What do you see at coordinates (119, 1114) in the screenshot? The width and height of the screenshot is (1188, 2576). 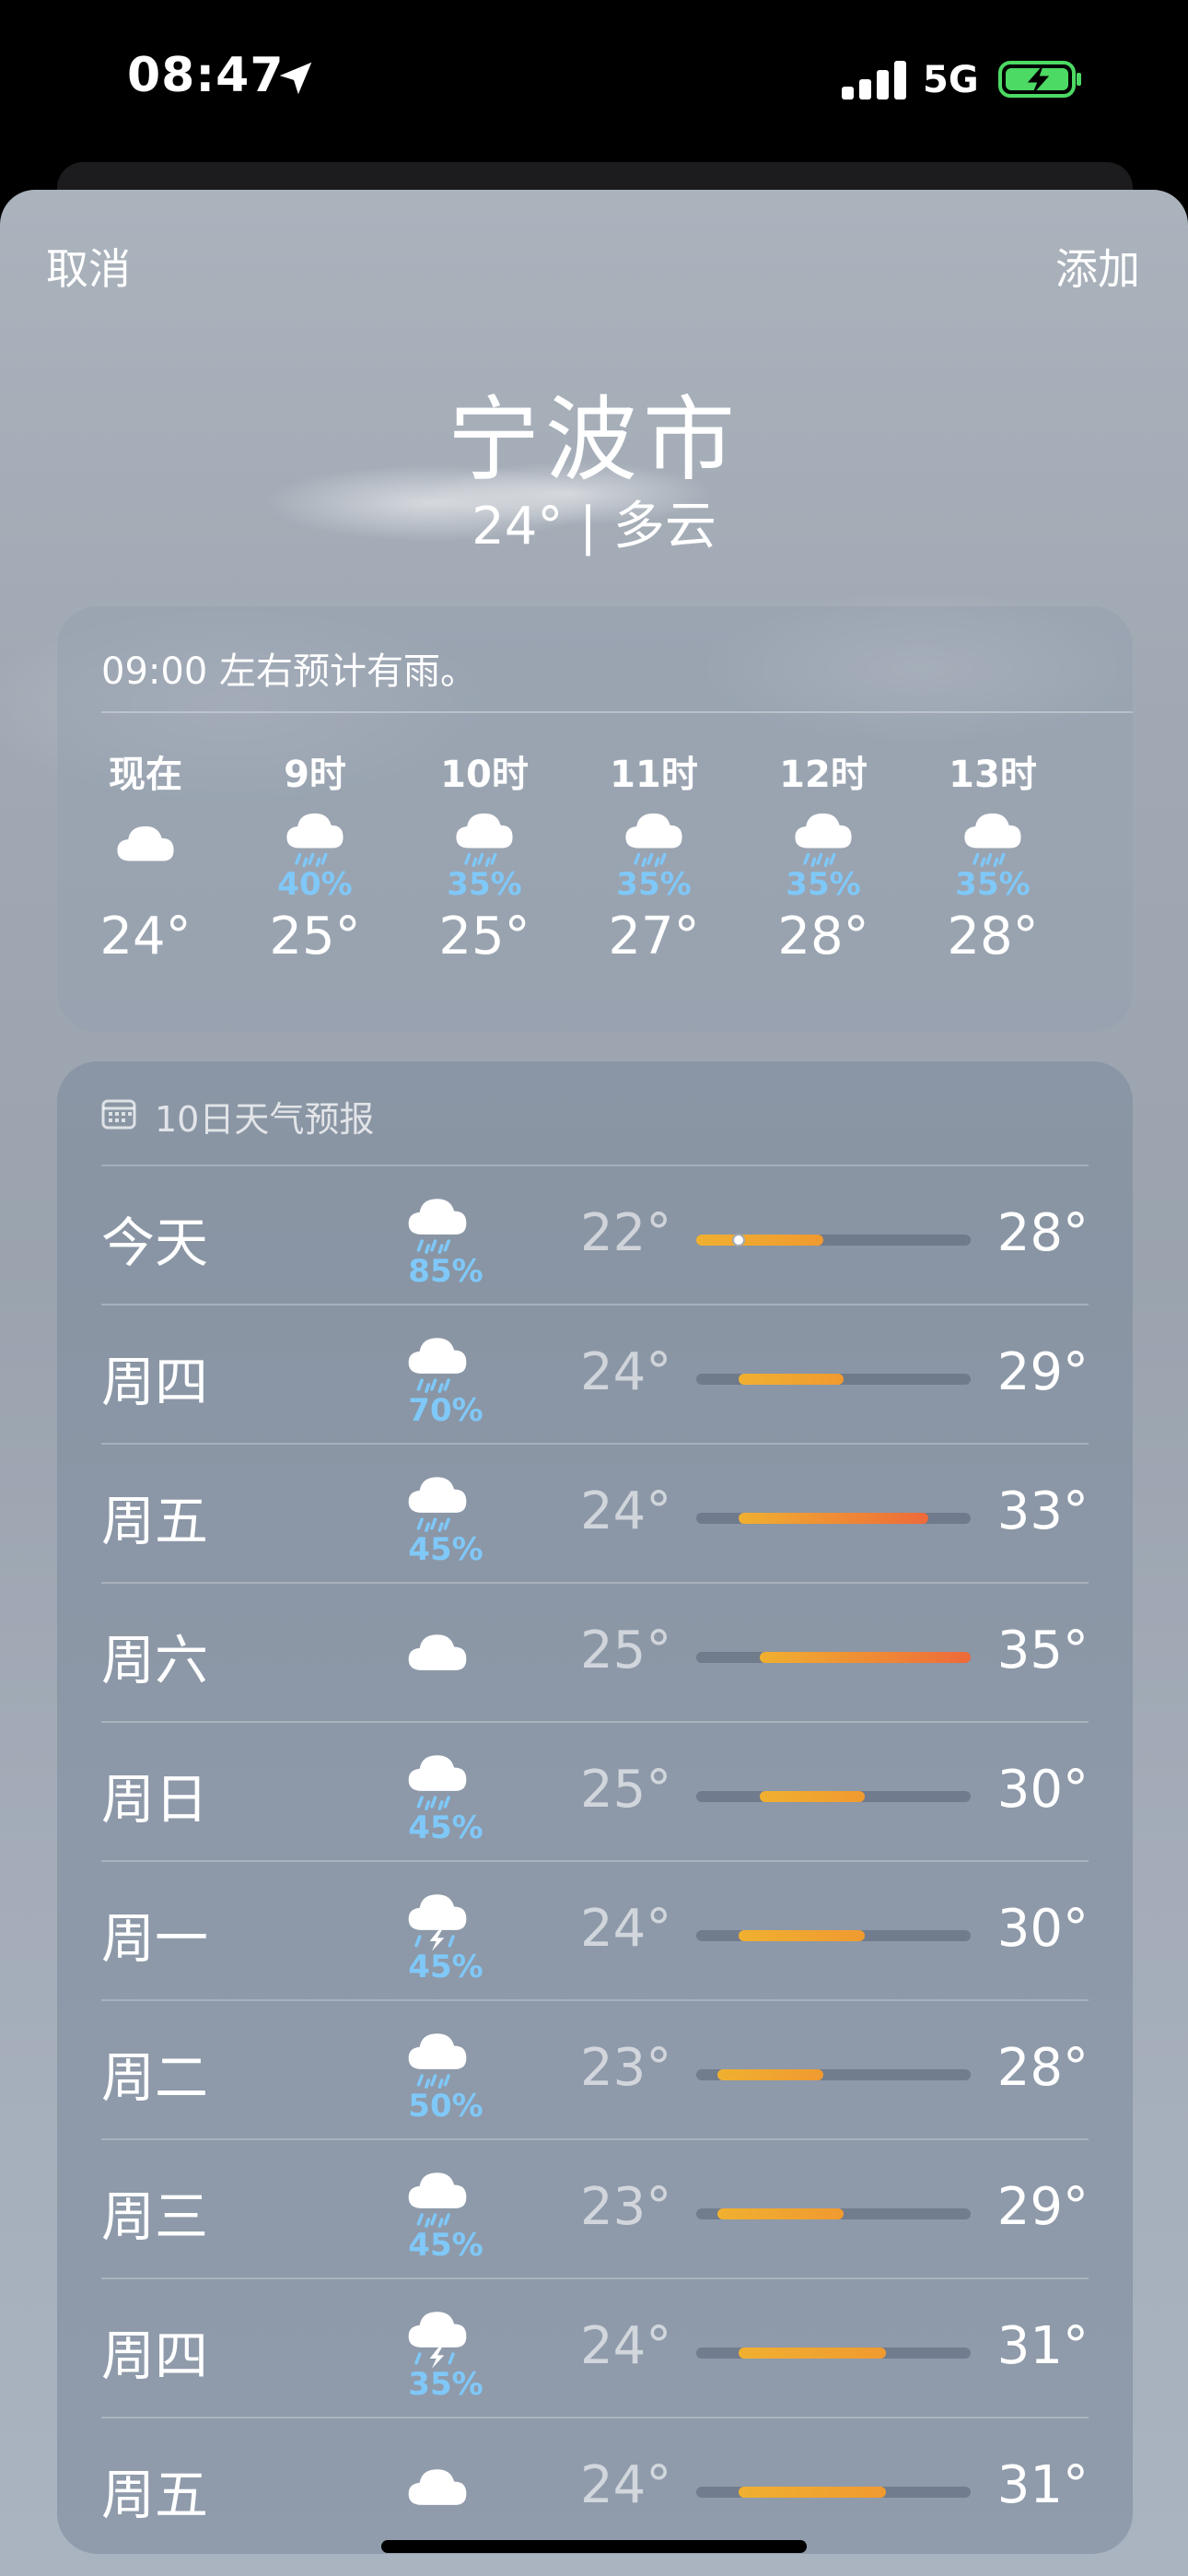 I see `calendar-icon` at bounding box center [119, 1114].